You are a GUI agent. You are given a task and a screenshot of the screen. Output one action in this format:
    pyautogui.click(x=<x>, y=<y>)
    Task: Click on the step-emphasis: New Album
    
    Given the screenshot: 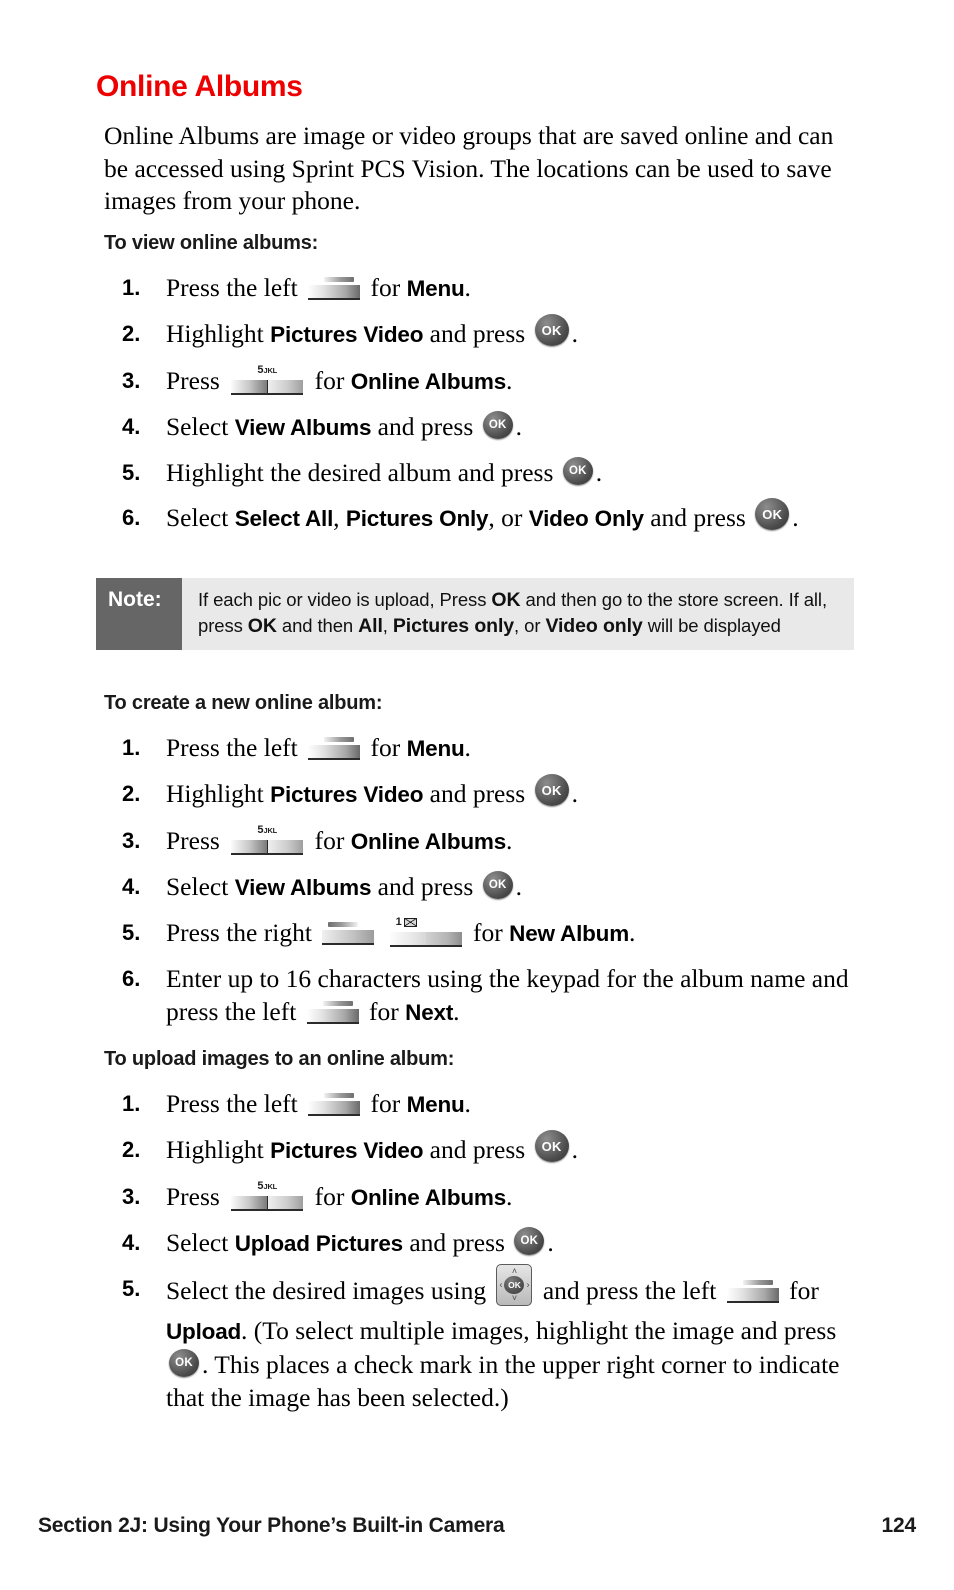 What is the action you would take?
    pyautogui.click(x=569, y=934)
    